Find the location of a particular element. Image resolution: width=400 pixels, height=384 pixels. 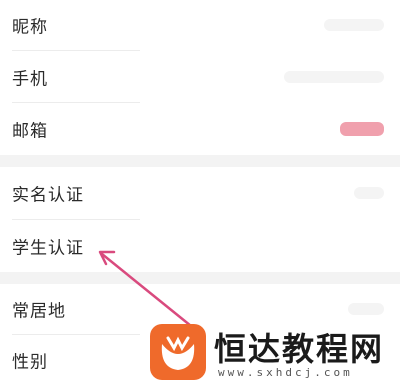

setting-label: 常居地 is located at coordinates (39, 311).